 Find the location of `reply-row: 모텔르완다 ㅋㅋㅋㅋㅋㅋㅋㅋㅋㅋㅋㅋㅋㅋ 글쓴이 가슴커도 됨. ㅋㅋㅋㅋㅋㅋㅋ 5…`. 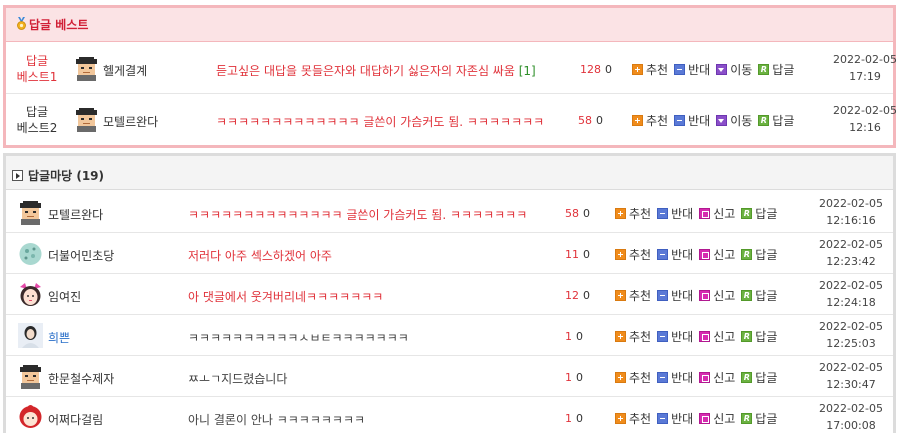

reply-row: 모텔르완다 ㅋㅋㅋㅋㅋㅋㅋㅋㅋㅋㅋㅋㅋㅋ 글쓴이 가슴커도 됨. ㅋㅋㅋㅋㅋㅋㅋ 5… is located at coordinates (449, 212).